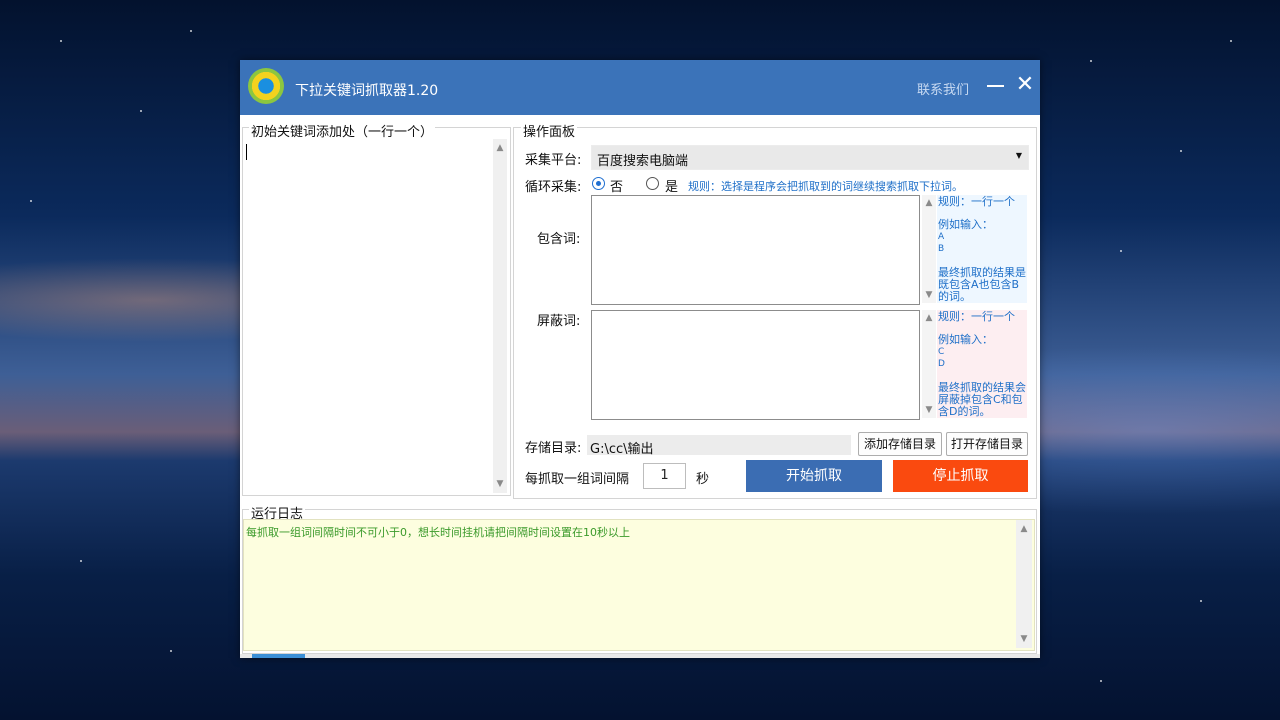  I want to click on initial-keywords-input, so click(371, 317).